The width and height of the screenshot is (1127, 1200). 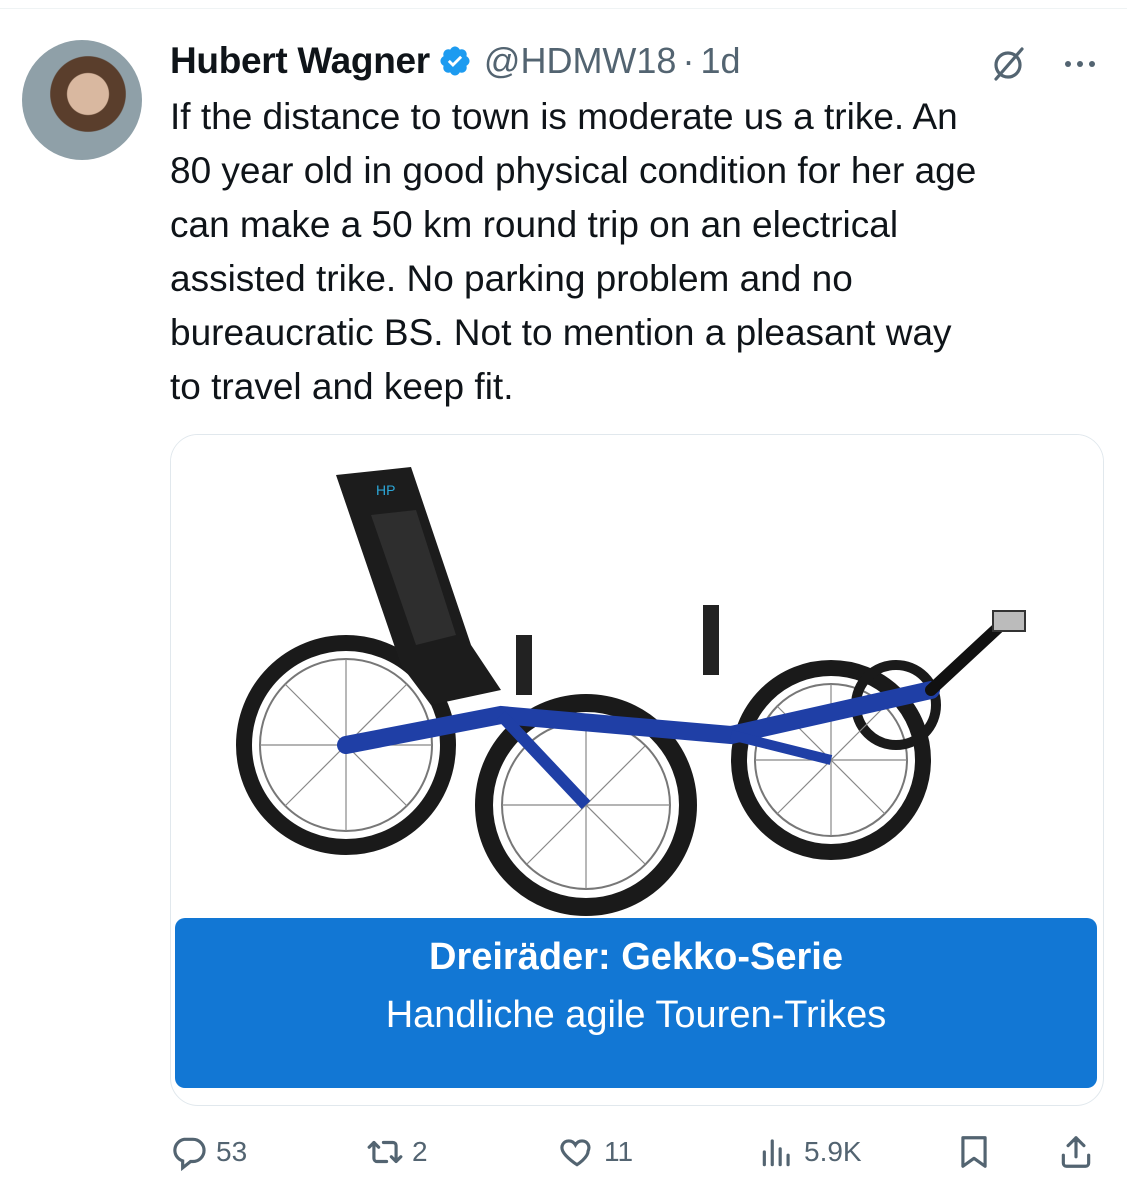 What do you see at coordinates (385, 1152) in the screenshot?
I see `retweet-icon` at bounding box center [385, 1152].